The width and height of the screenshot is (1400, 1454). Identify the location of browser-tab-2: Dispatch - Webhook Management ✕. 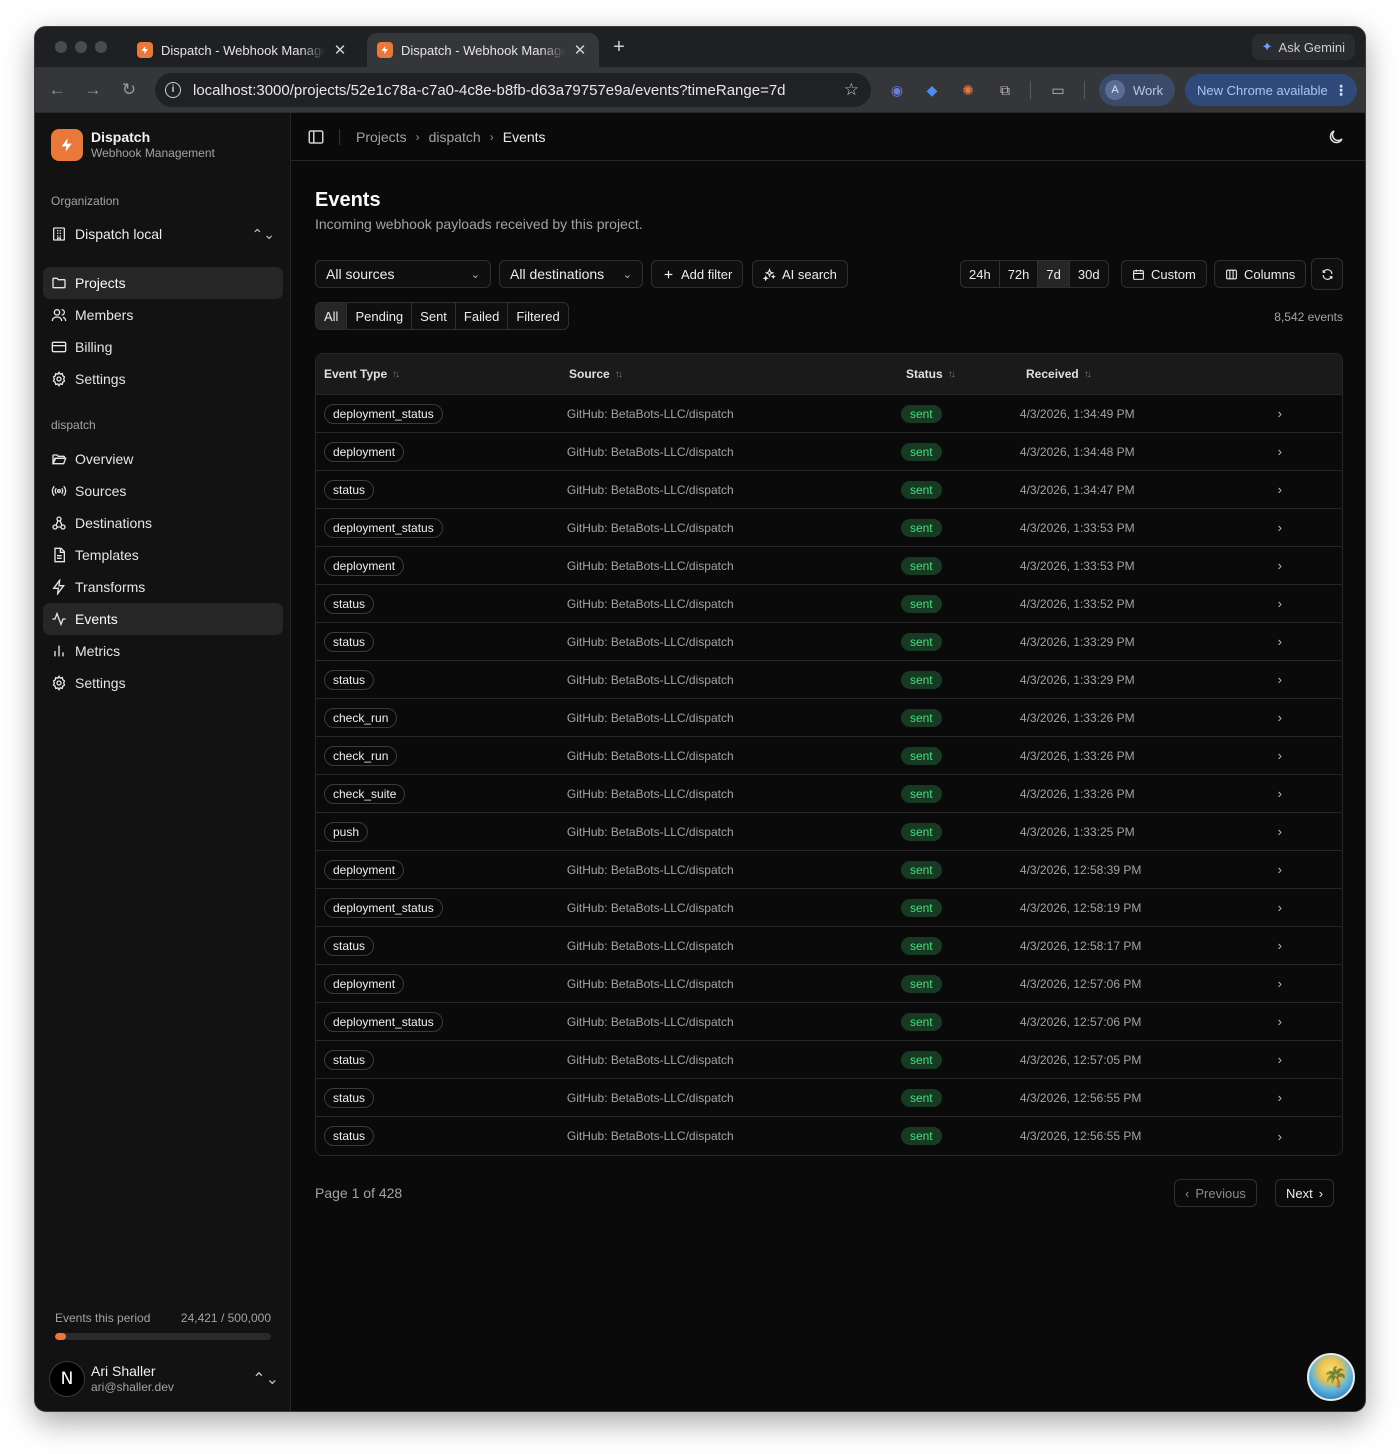
(483, 50).